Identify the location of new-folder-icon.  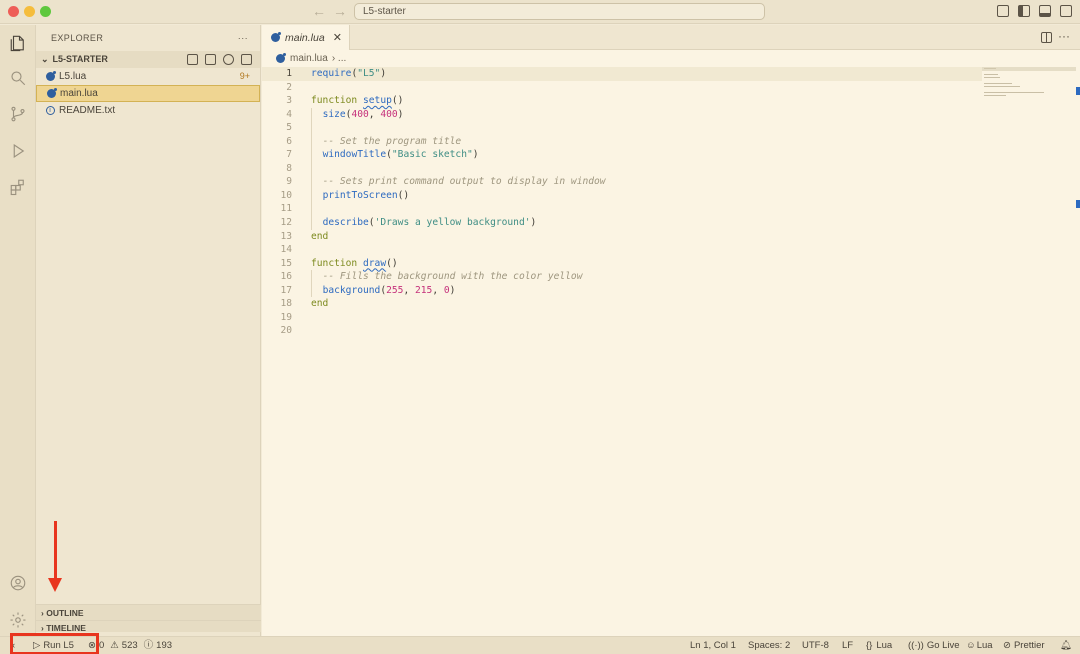
(210, 59).